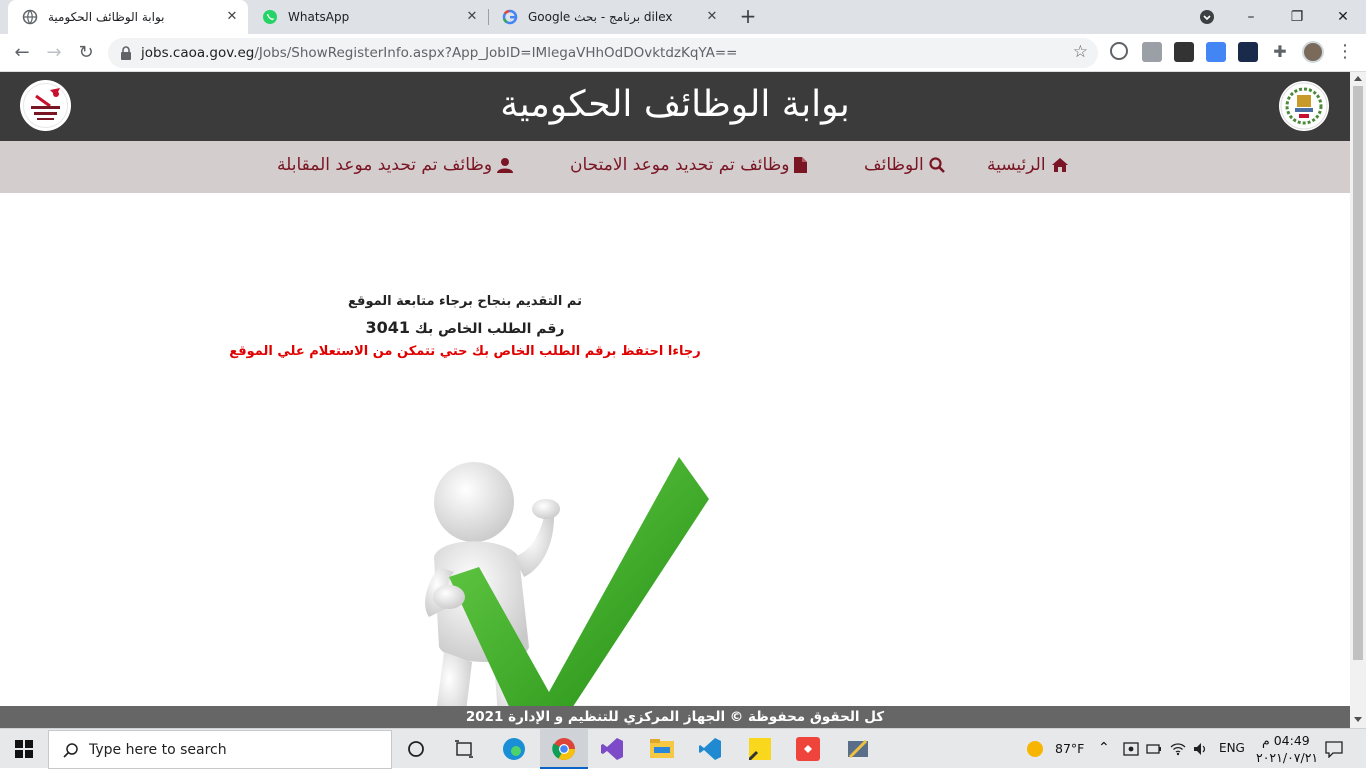  What do you see at coordinates (106, 17) in the screenshot?
I see `tab-title: بوابة الوظائف الحكومية` at bounding box center [106, 17].